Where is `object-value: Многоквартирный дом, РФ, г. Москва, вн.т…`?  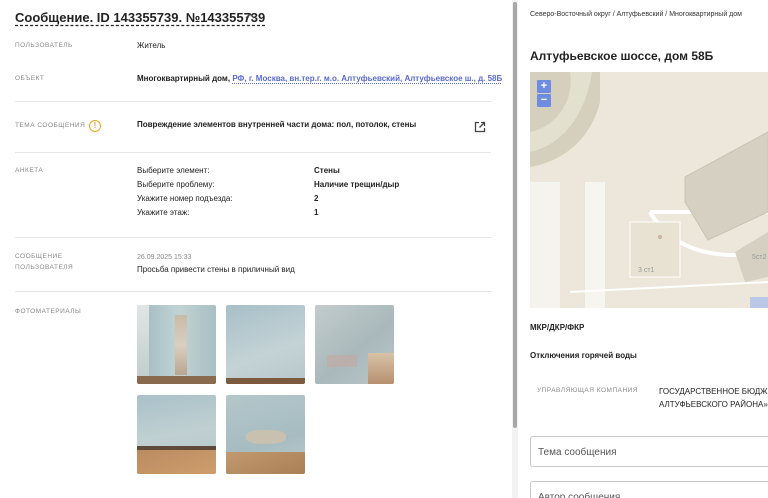 object-value: Многоквартирный дом, РФ, г. Москва, вн.т… is located at coordinates (319, 79).